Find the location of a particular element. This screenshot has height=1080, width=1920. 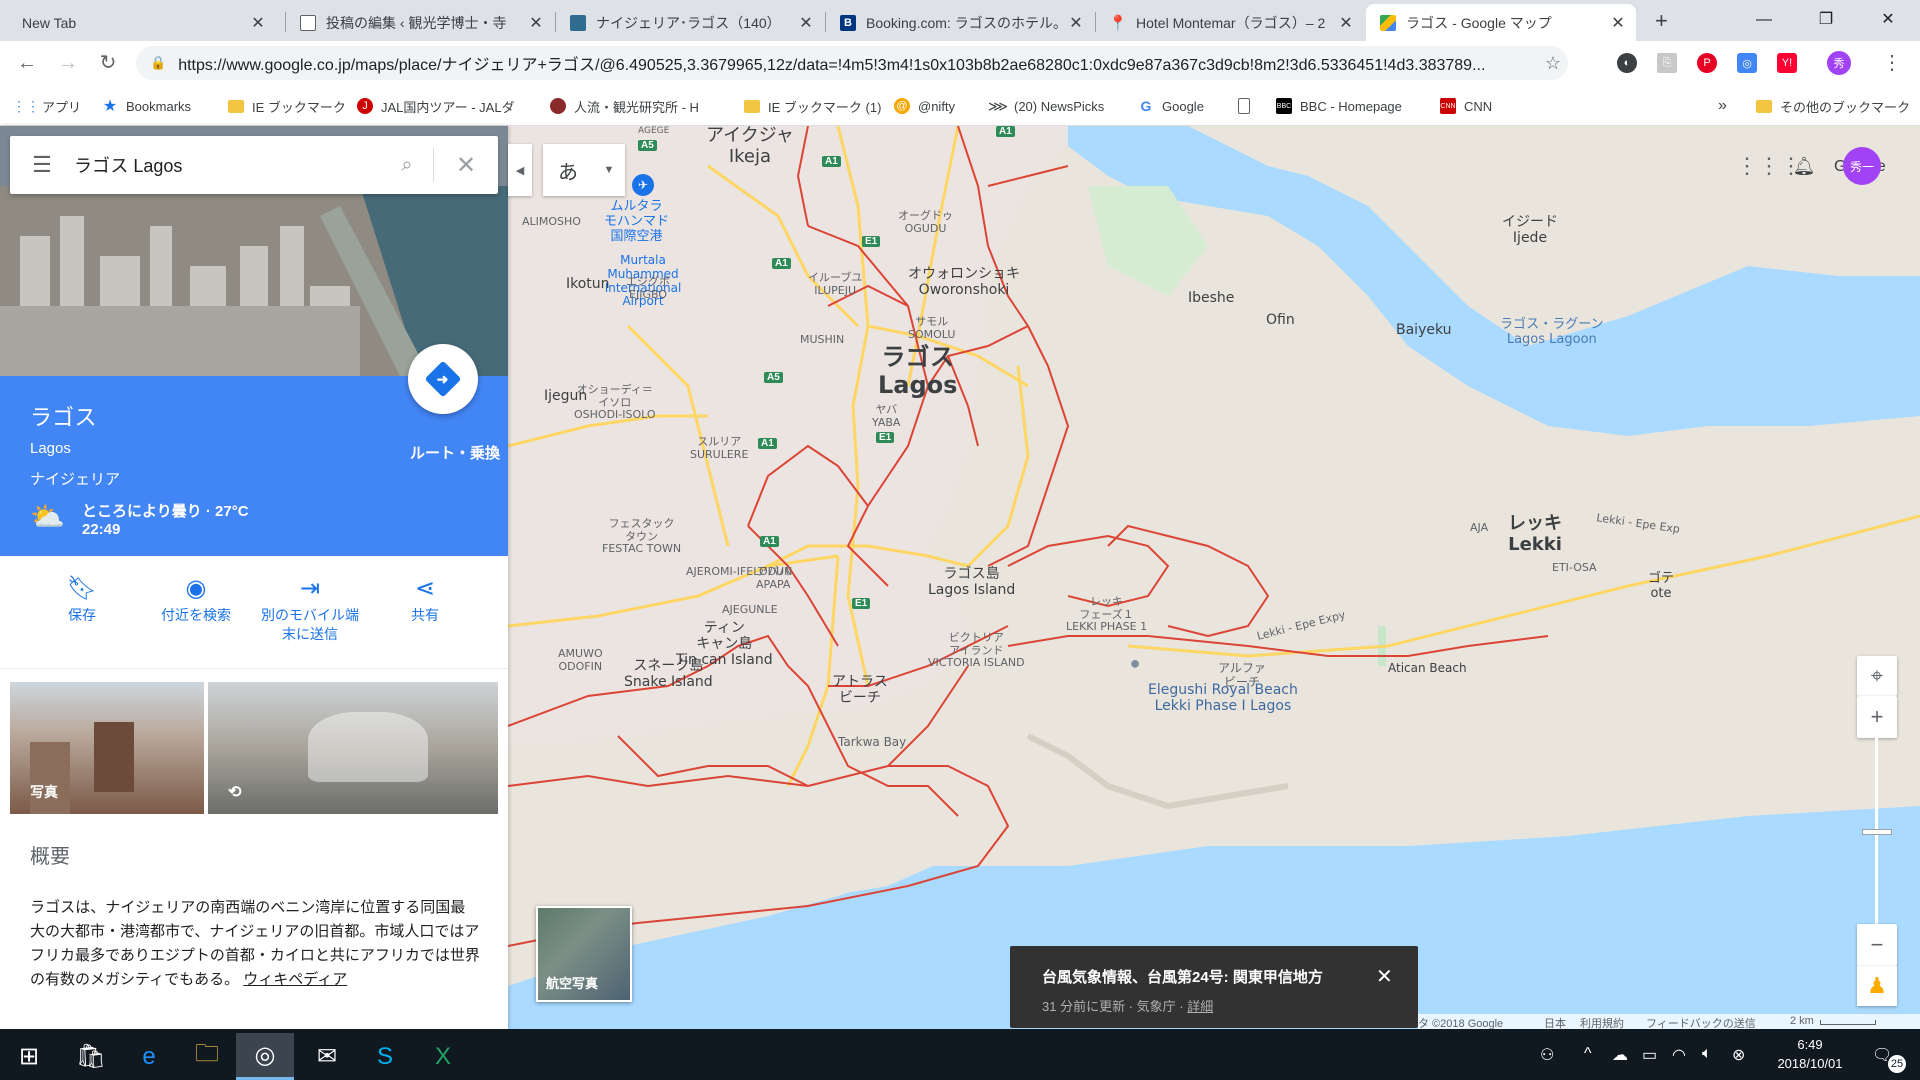

profile-avatar: 秀 is located at coordinates (1839, 63).